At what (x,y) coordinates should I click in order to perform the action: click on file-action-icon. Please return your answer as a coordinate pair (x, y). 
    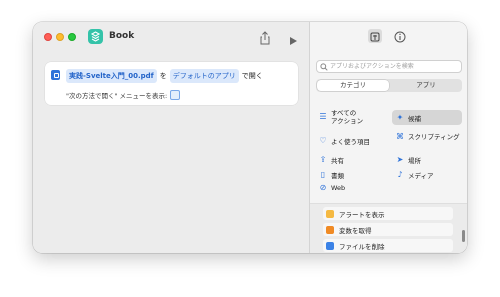
    Looking at the image, I should click on (55, 75).